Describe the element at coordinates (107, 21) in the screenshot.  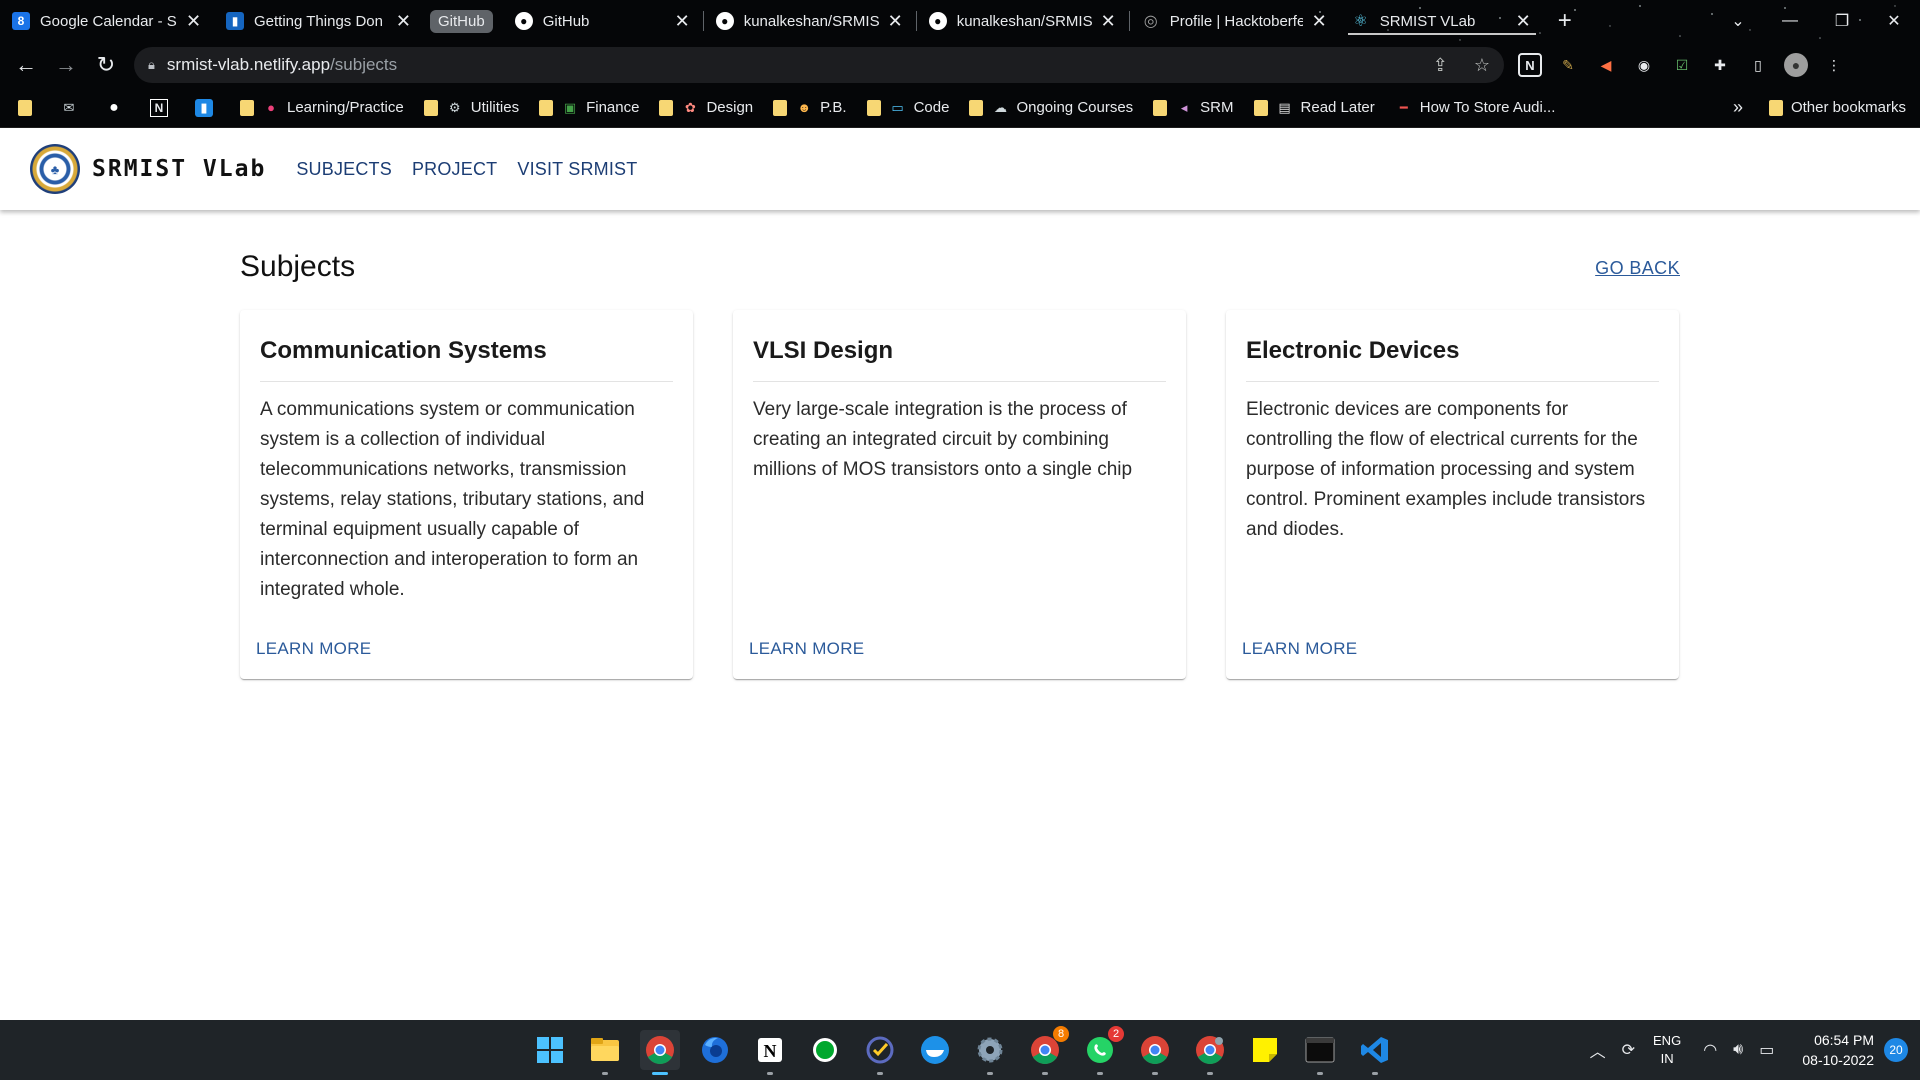
I see `tab-google-calendar: 8 Google Calendar - S ✕` at that location.